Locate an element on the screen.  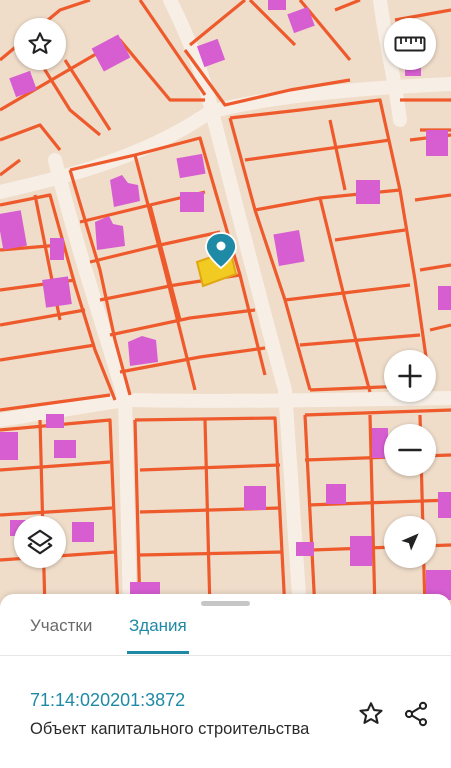
minus-icon is located at coordinates (410, 450).